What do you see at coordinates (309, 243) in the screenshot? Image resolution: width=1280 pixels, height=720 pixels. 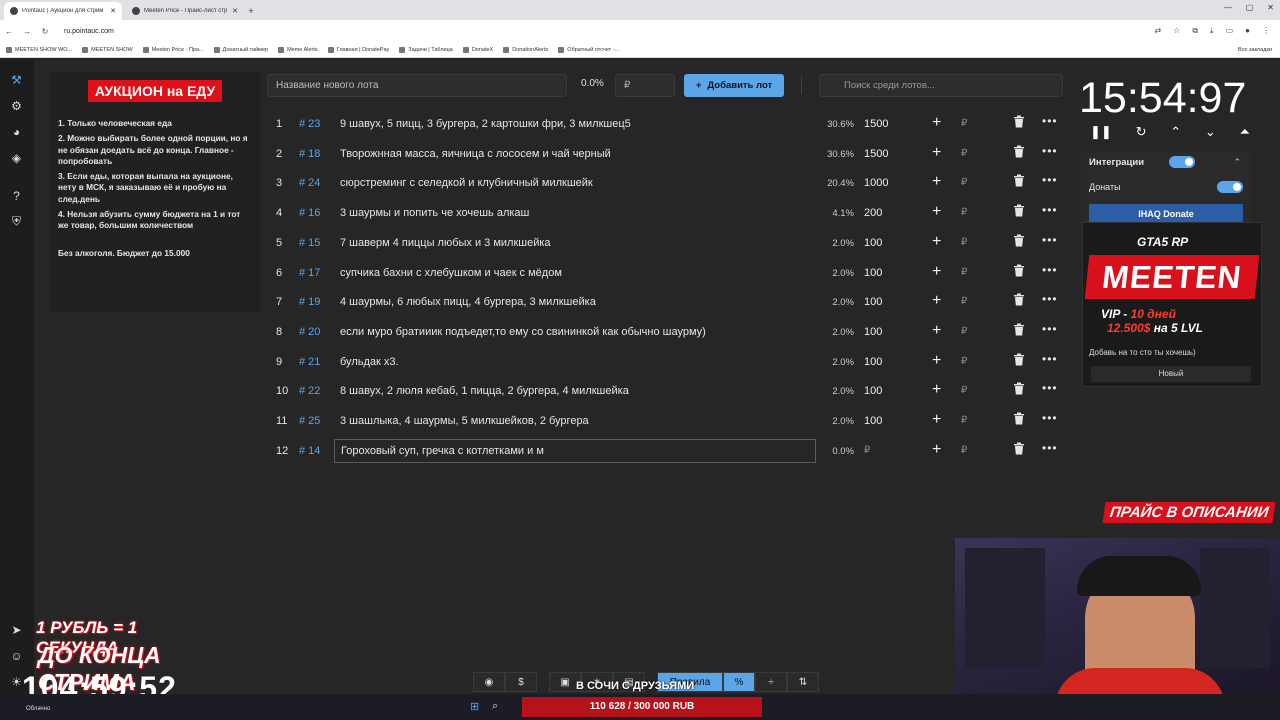 I see `lot-id: # 15` at bounding box center [309, 243].